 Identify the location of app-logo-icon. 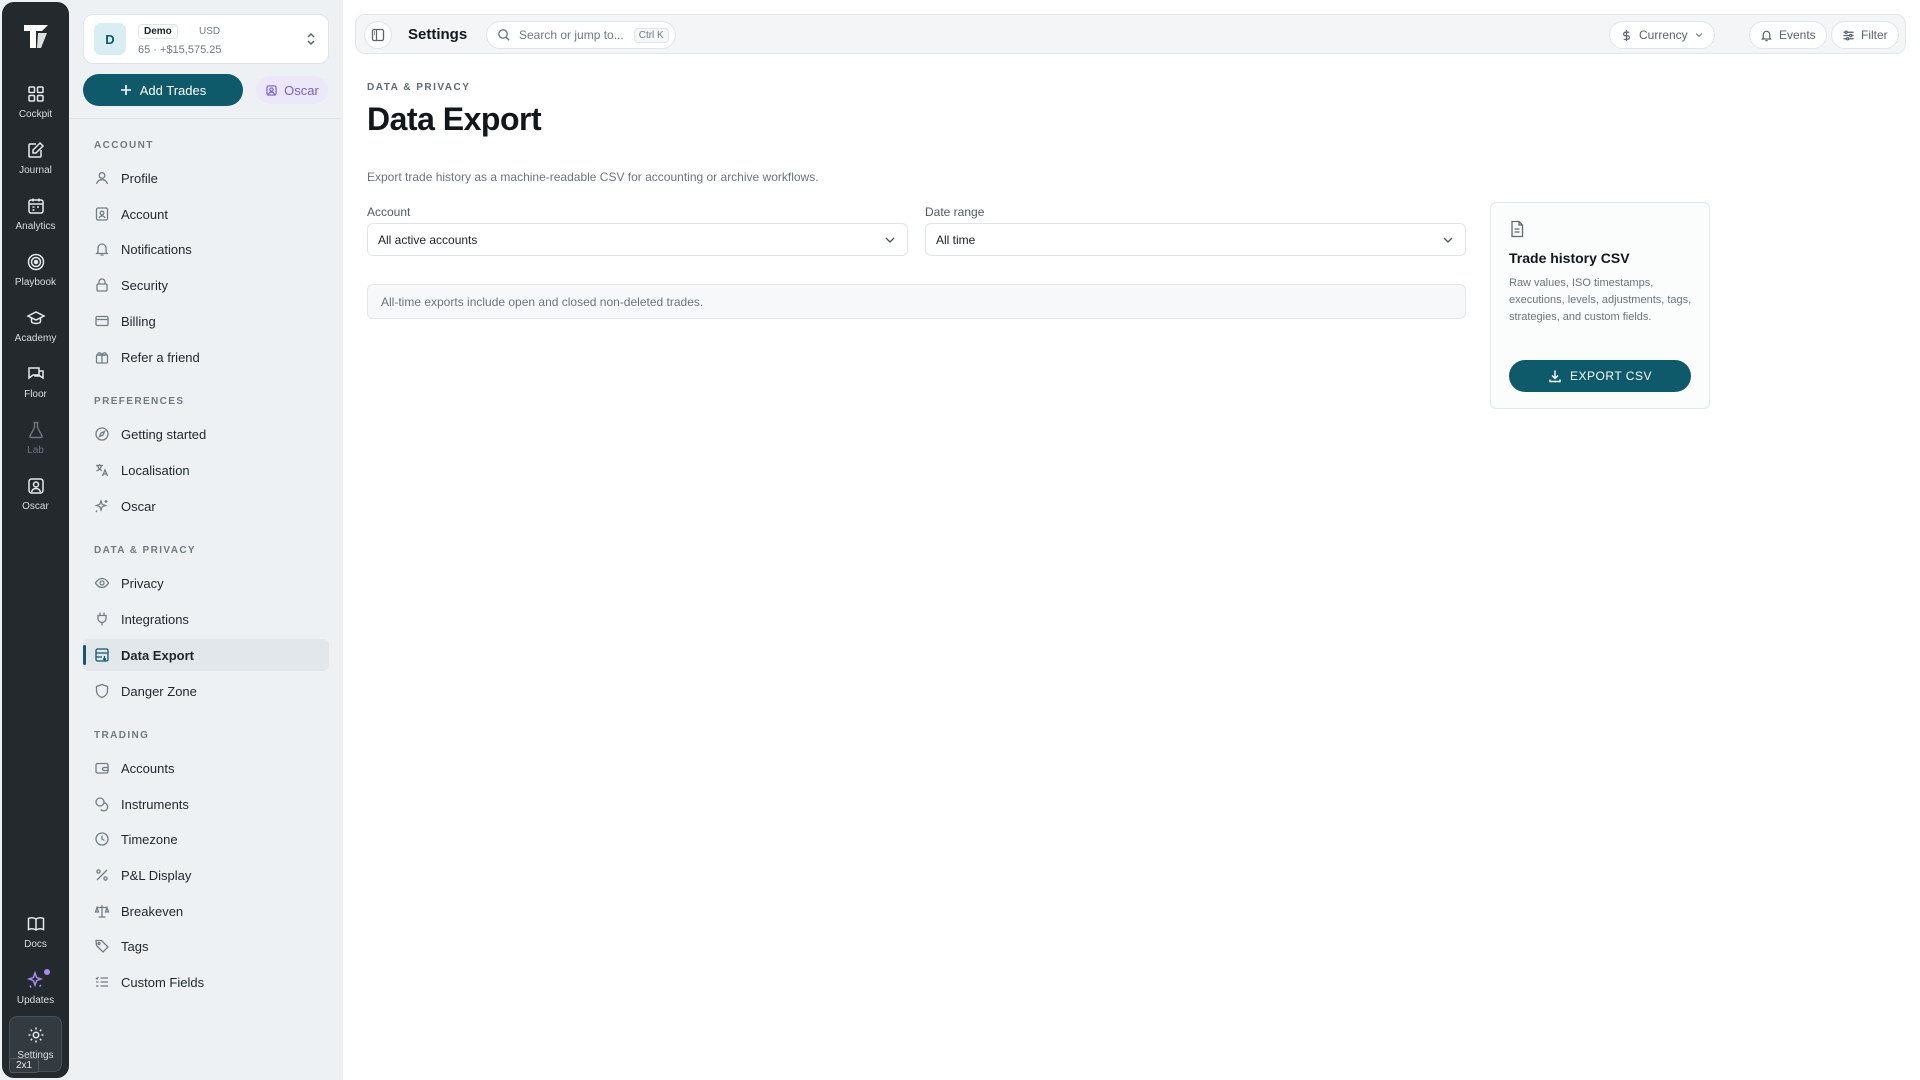
(36, 36).